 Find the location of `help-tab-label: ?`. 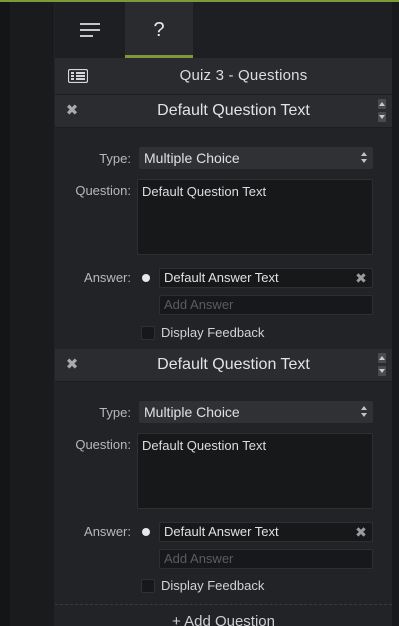

help-tab-label: ? is located at coordinates (159, 29).